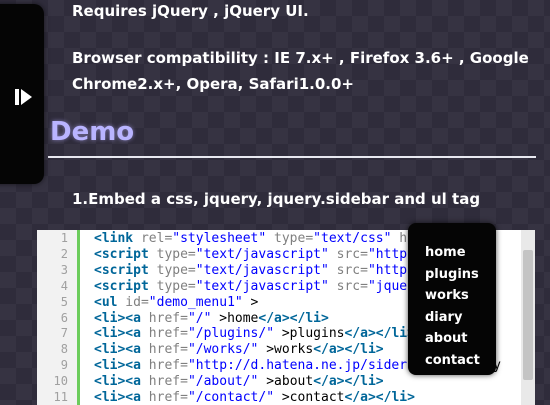  Describe the element at coordinates (92, 132) in the screenshot. I see `demo-heading: Demo` at that location.